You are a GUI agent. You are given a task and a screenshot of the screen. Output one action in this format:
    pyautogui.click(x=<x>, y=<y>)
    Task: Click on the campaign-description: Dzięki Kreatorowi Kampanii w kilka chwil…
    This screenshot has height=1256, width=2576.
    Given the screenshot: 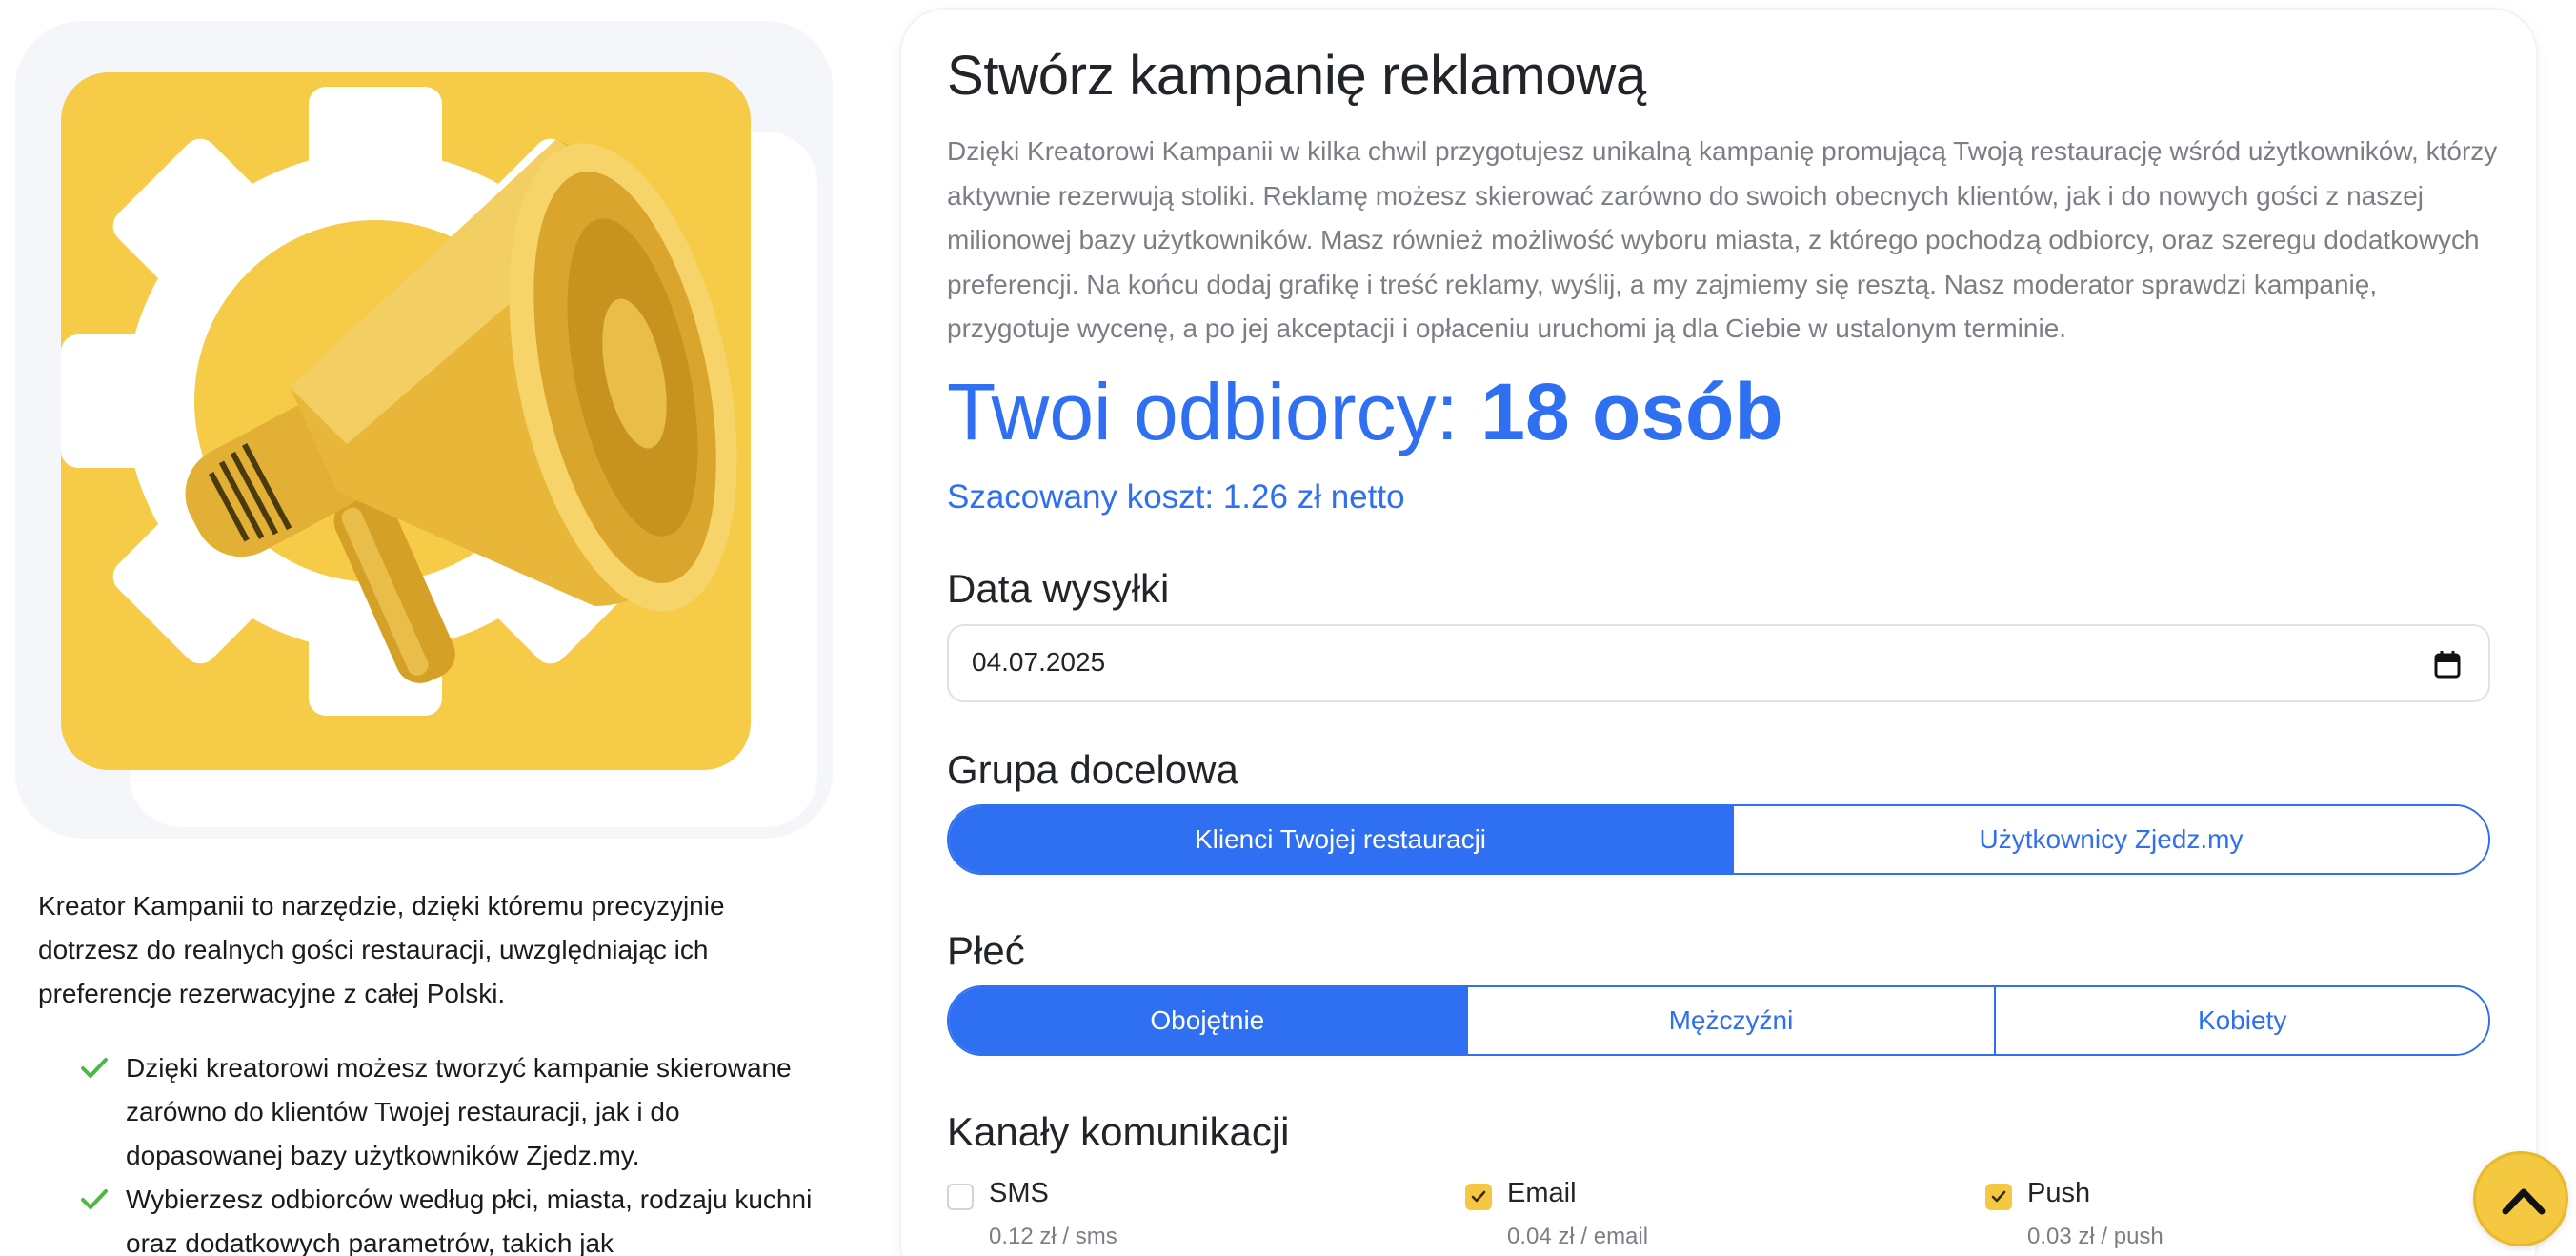 What is the action you would take?
    pyautogui.click(x=1723, y=239)
    